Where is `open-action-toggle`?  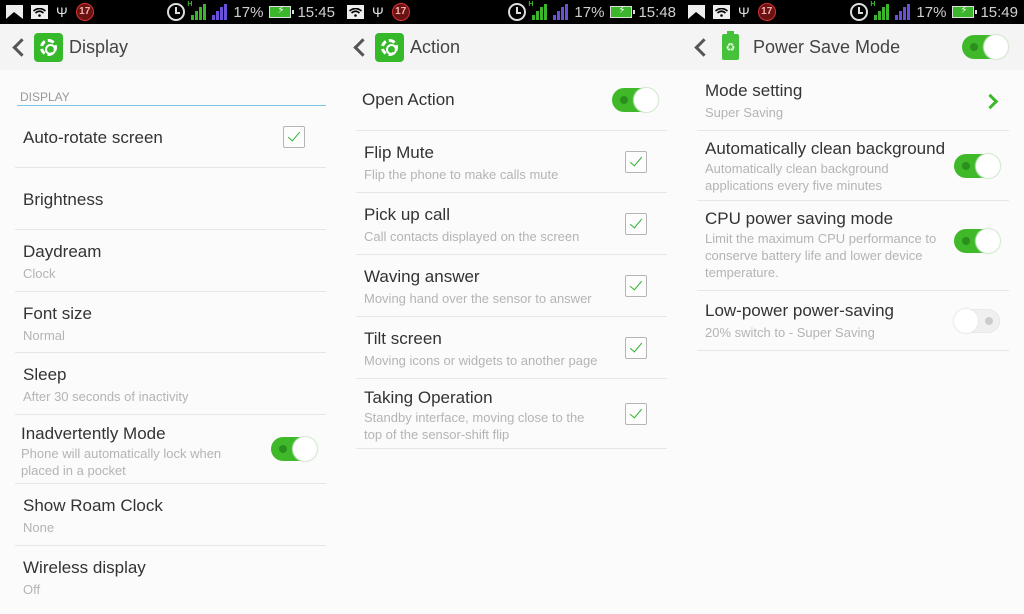 open-action-toggle is located at coordinates (635, 100).